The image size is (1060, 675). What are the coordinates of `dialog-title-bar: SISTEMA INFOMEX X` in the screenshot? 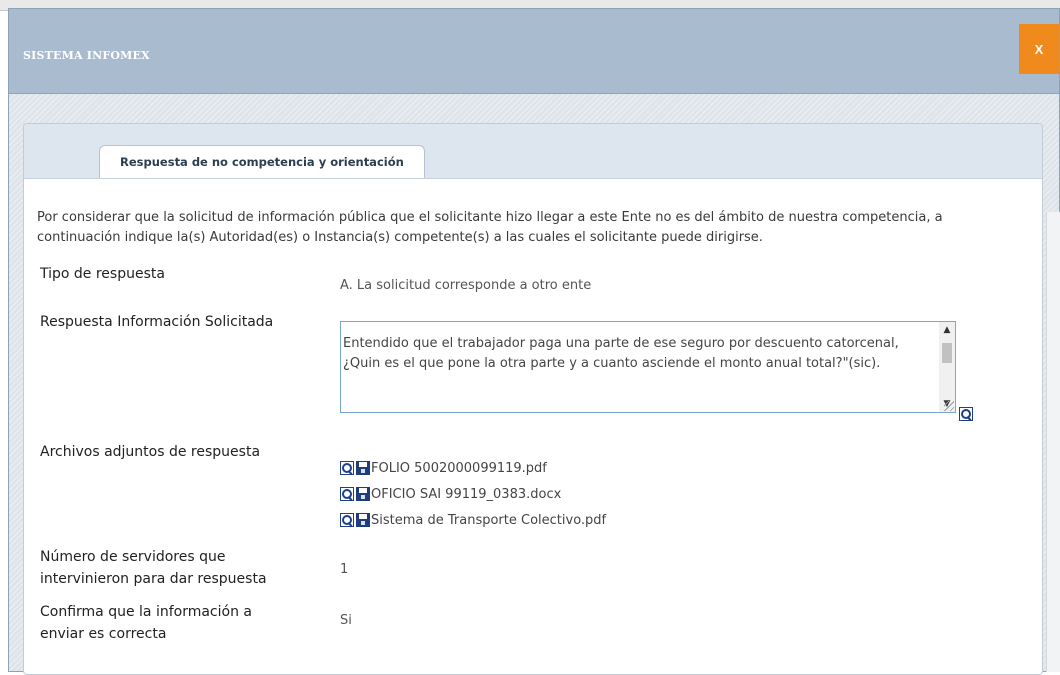 It's located at (534, 51).